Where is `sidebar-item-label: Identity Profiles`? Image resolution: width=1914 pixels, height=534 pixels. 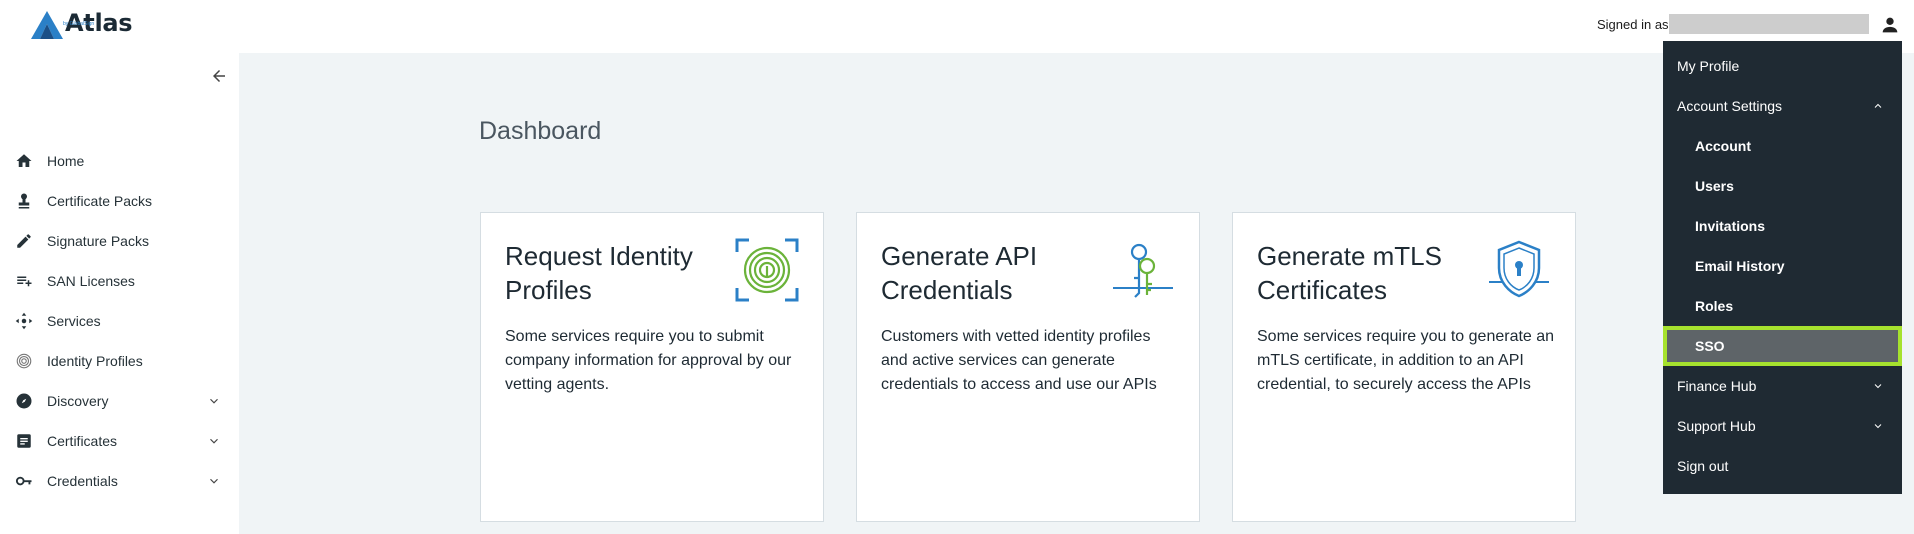
sidebar-item-label: Identity Profiles is located at coordinates (95, 361).